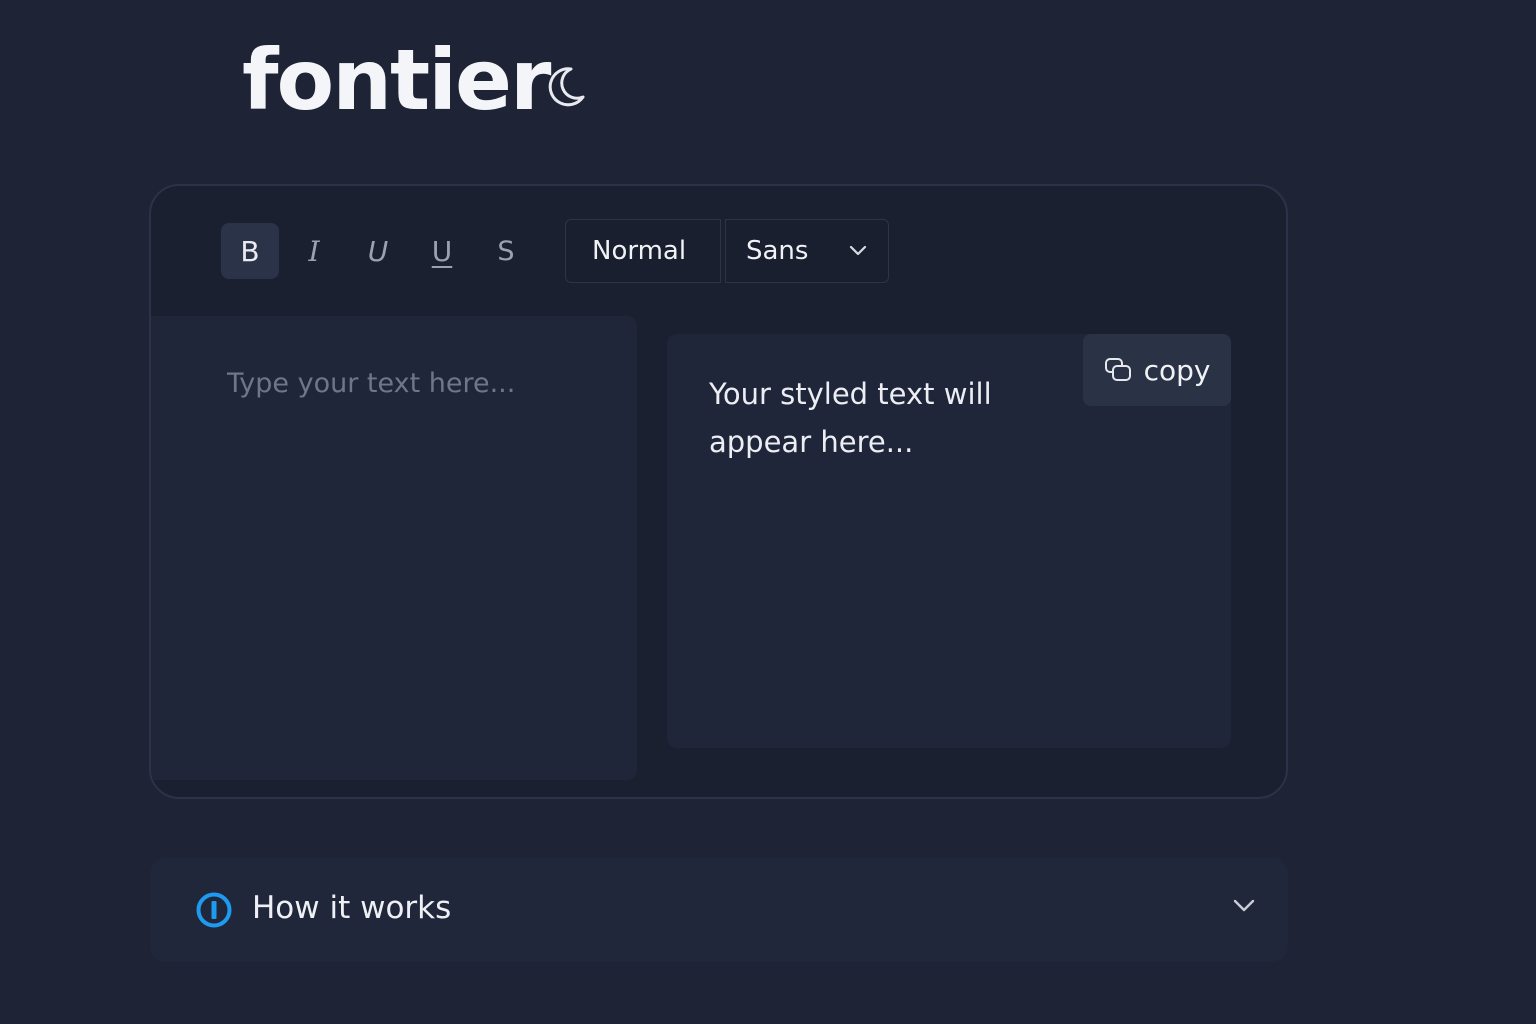  Describe the element at coordinates (214, 910) in the screenshot. I see `info-icon` at that location.